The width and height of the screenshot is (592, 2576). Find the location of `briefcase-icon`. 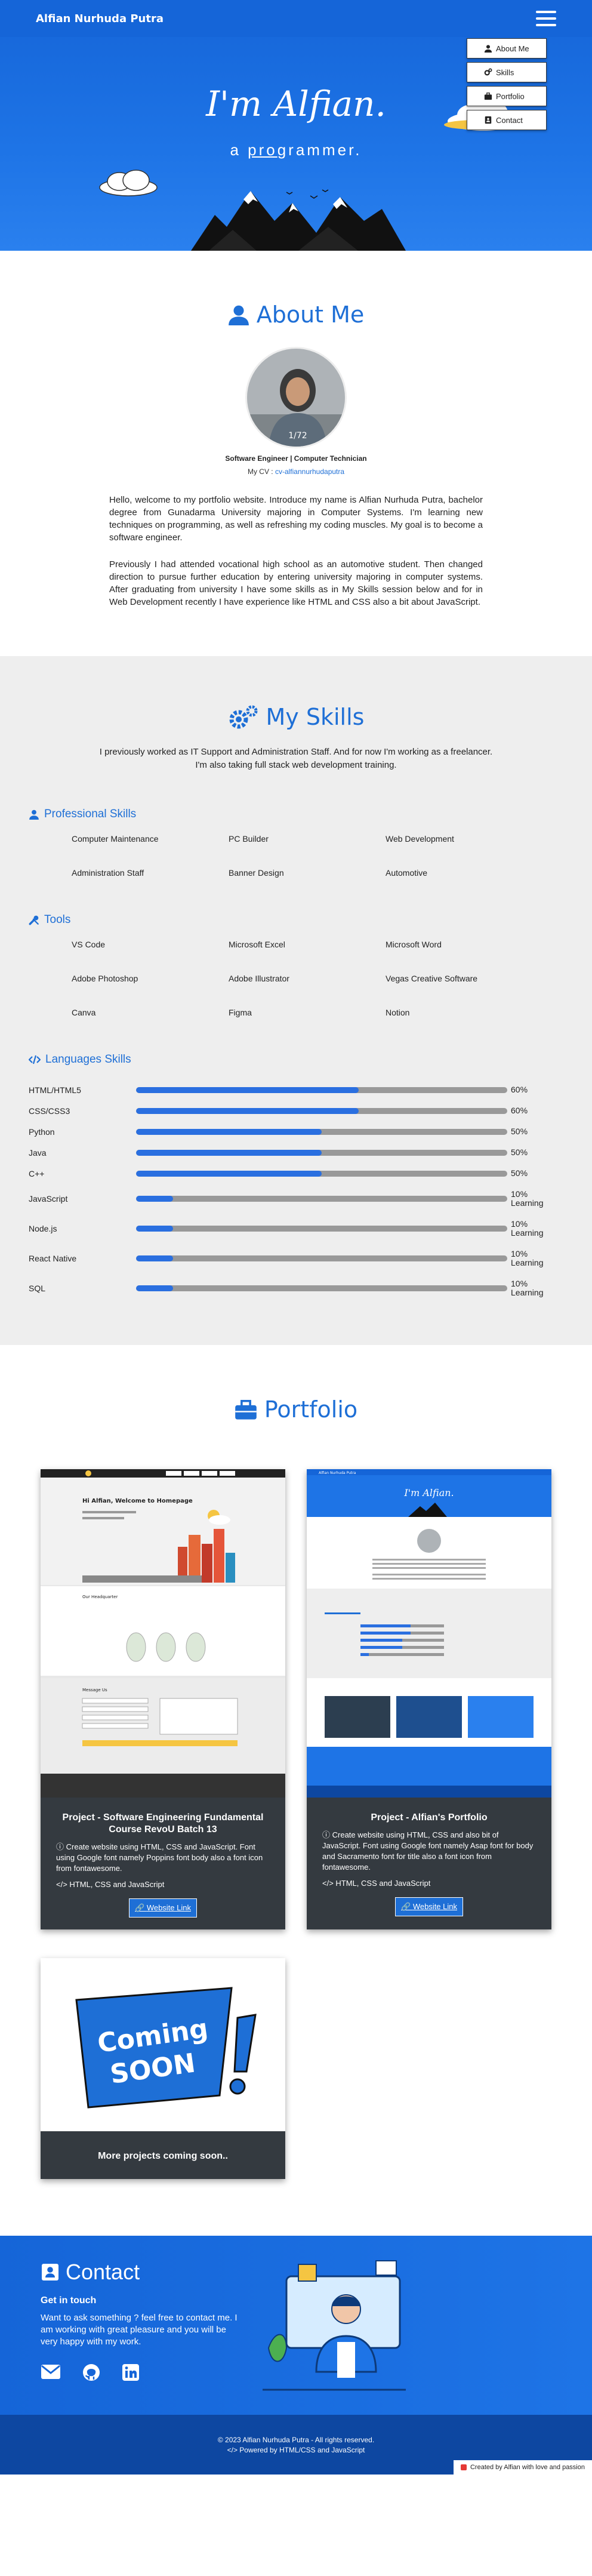

briefcase-icon is located at coordinates (488, 96).